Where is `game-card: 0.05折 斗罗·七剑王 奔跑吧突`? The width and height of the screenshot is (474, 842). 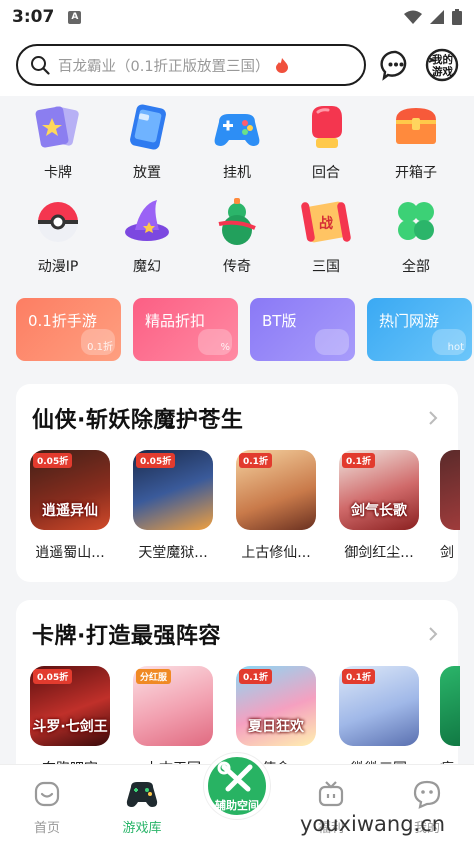 game-card: 0.05折 斗罗·七剑王 奔跑吧突 is located at coordinates (70, 722).